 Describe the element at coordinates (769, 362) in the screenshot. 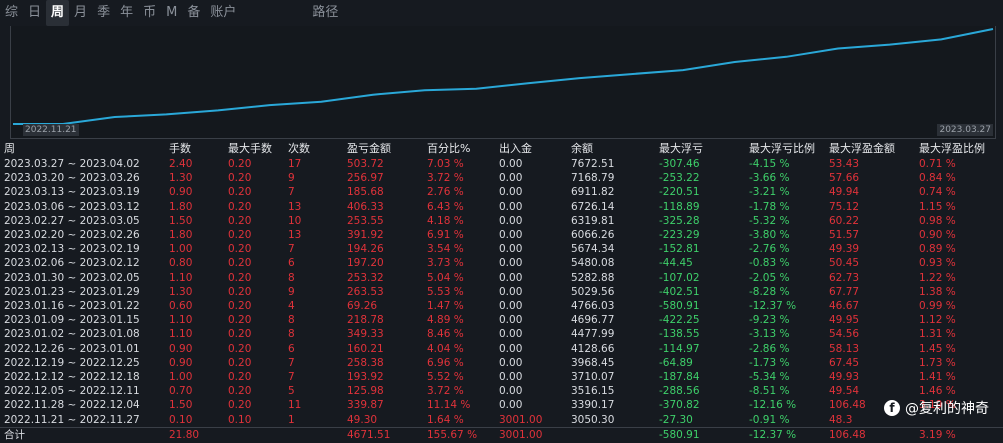

I see `table-cell: -1.73 %` at that location.